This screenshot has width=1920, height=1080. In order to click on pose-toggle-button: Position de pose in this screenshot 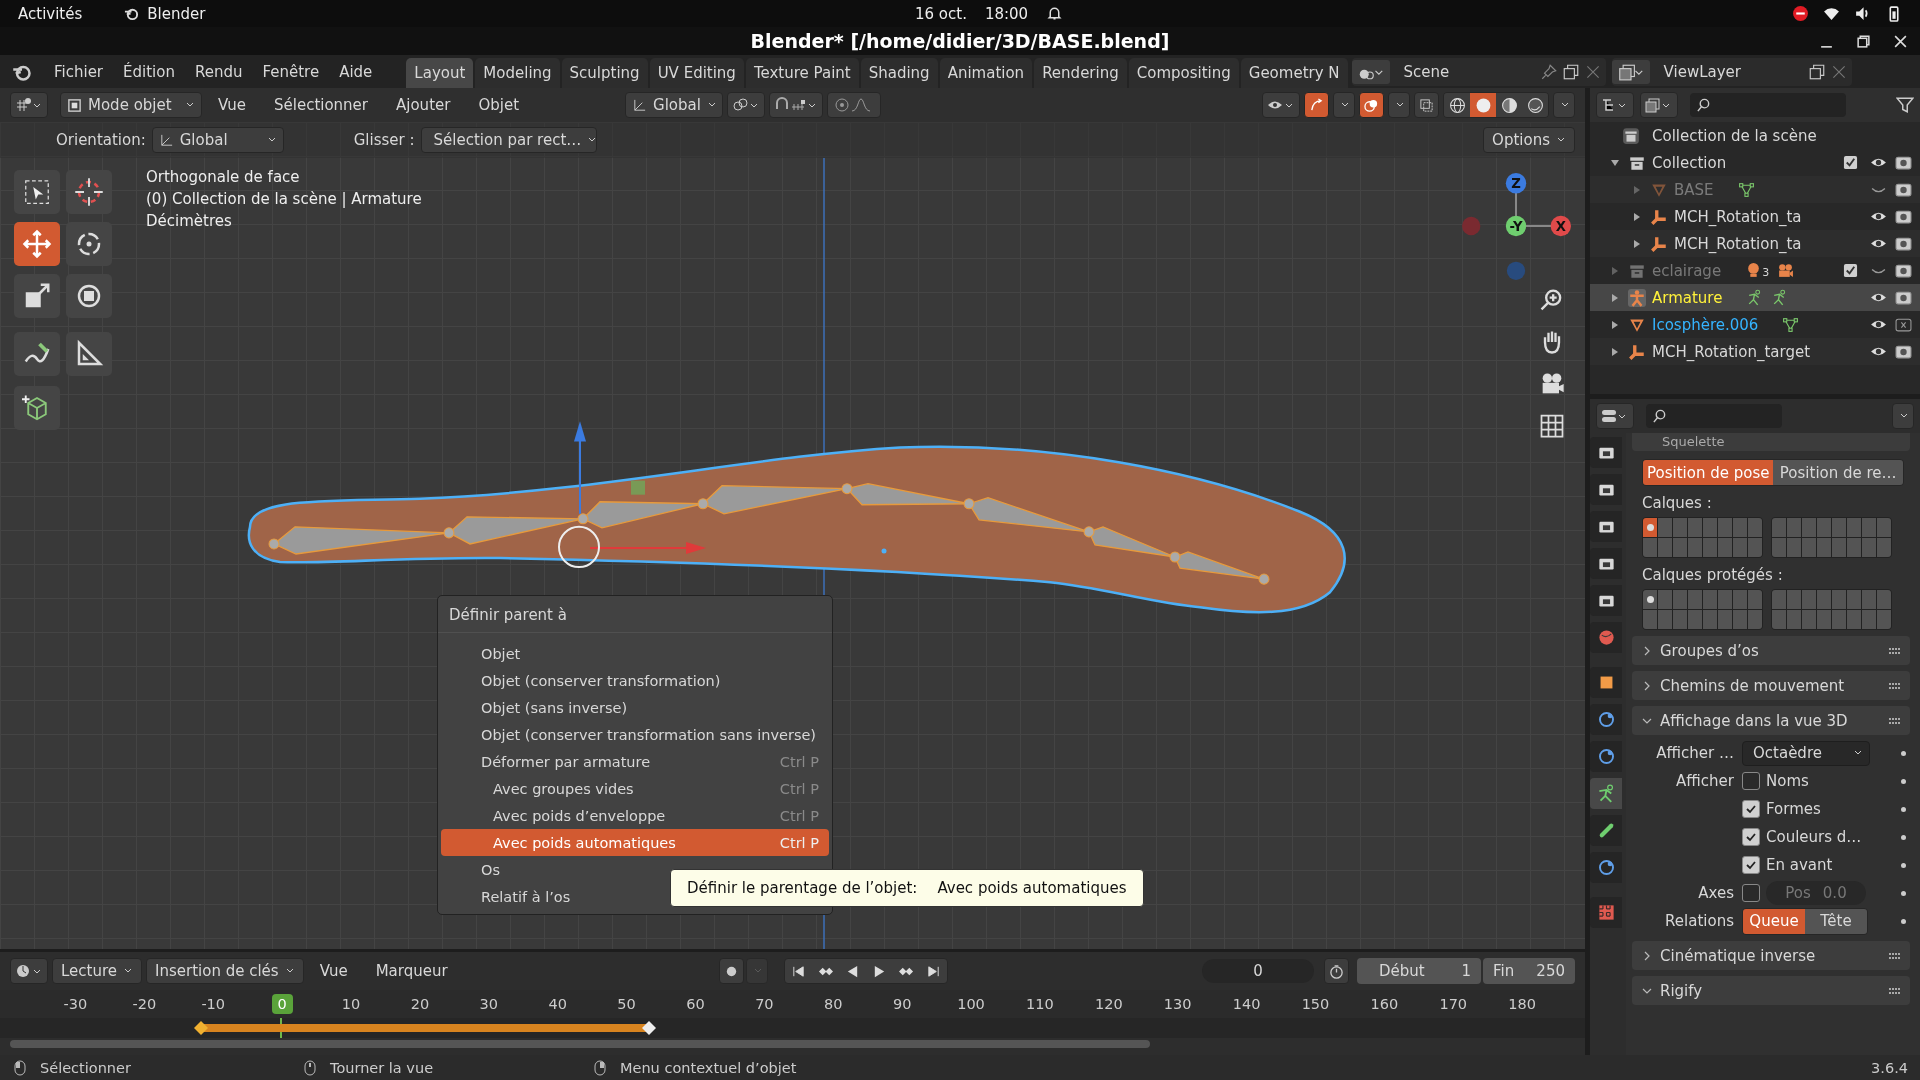, I will do `click(1708, 472)`.